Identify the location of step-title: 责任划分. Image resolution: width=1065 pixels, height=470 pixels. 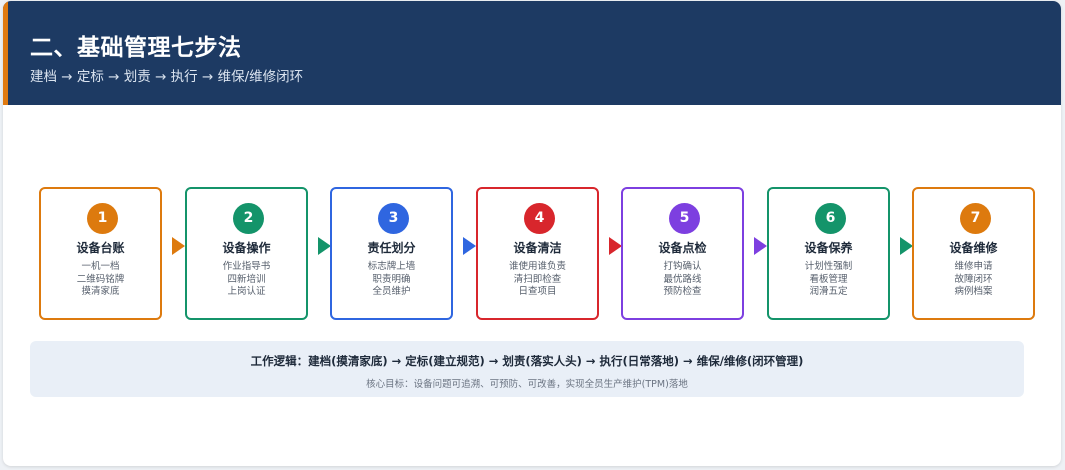
(391, 248).